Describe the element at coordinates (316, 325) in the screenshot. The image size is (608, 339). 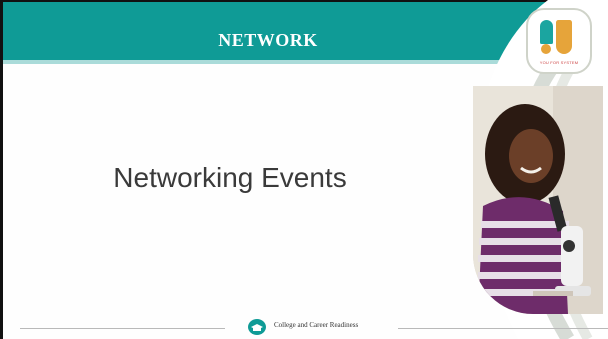
I see `footer-label: College and Career Readiness` at that location.